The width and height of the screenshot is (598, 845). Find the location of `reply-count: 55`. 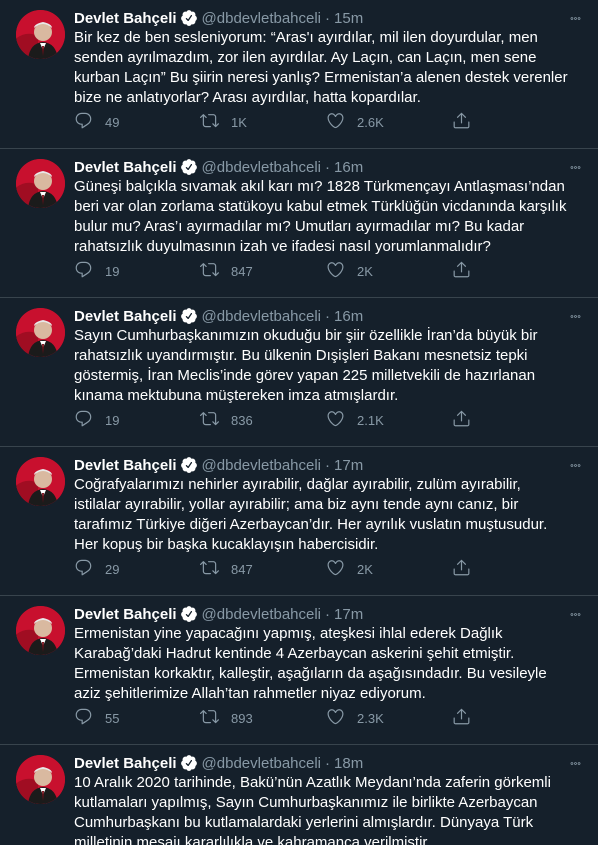

reply-count: 55 is located at coordinates (112, 718).